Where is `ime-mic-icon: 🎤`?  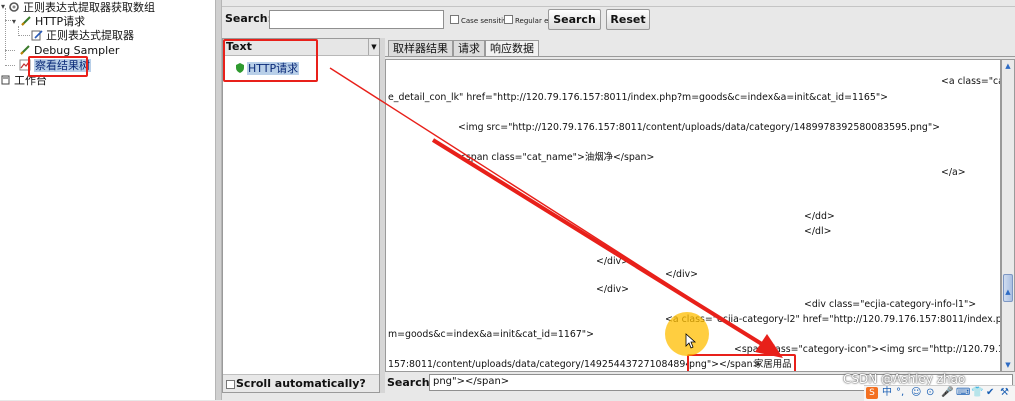
ime-mic-icon: 🎤 is located at coordinates (947, 393).